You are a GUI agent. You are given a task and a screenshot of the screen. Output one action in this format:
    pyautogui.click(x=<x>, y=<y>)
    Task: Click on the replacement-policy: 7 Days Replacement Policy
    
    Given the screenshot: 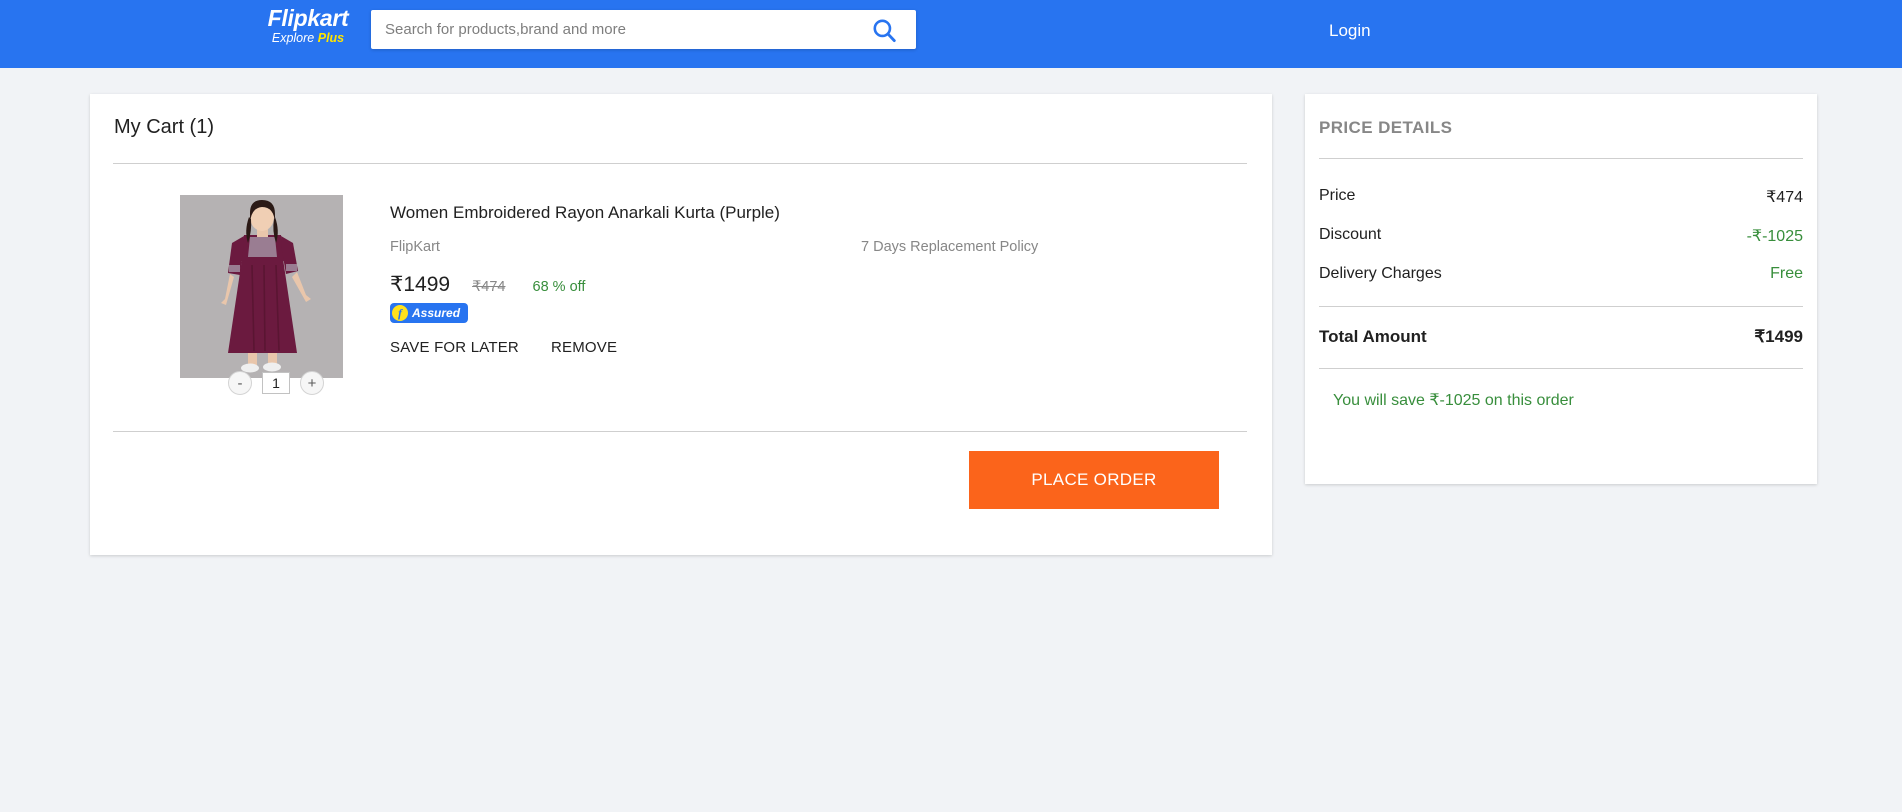 What is the action you would take?
    pyautogui.click(x=950, y=247)
    